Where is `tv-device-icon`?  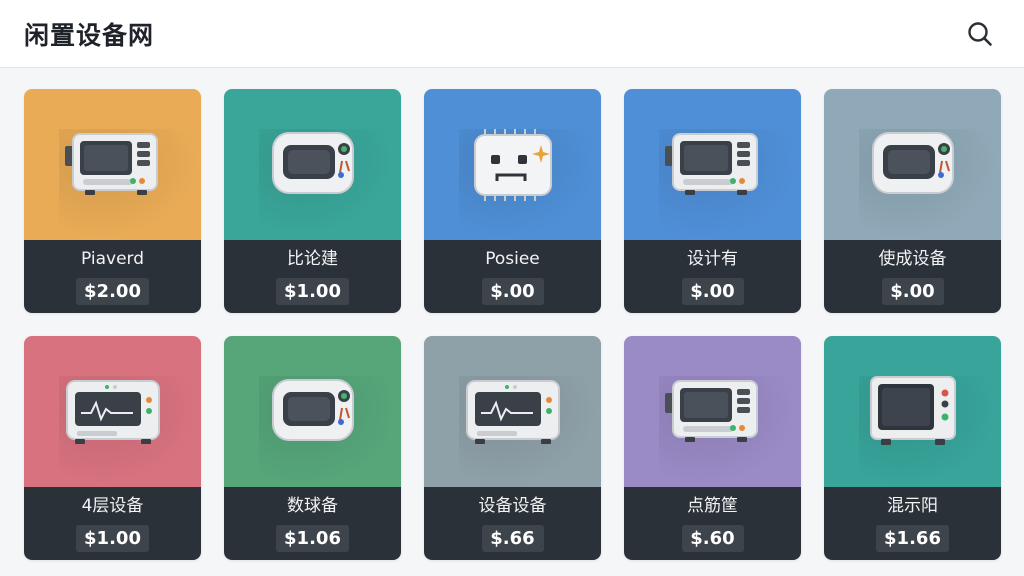 tv-device-icon is located at coordinates (912, 410).